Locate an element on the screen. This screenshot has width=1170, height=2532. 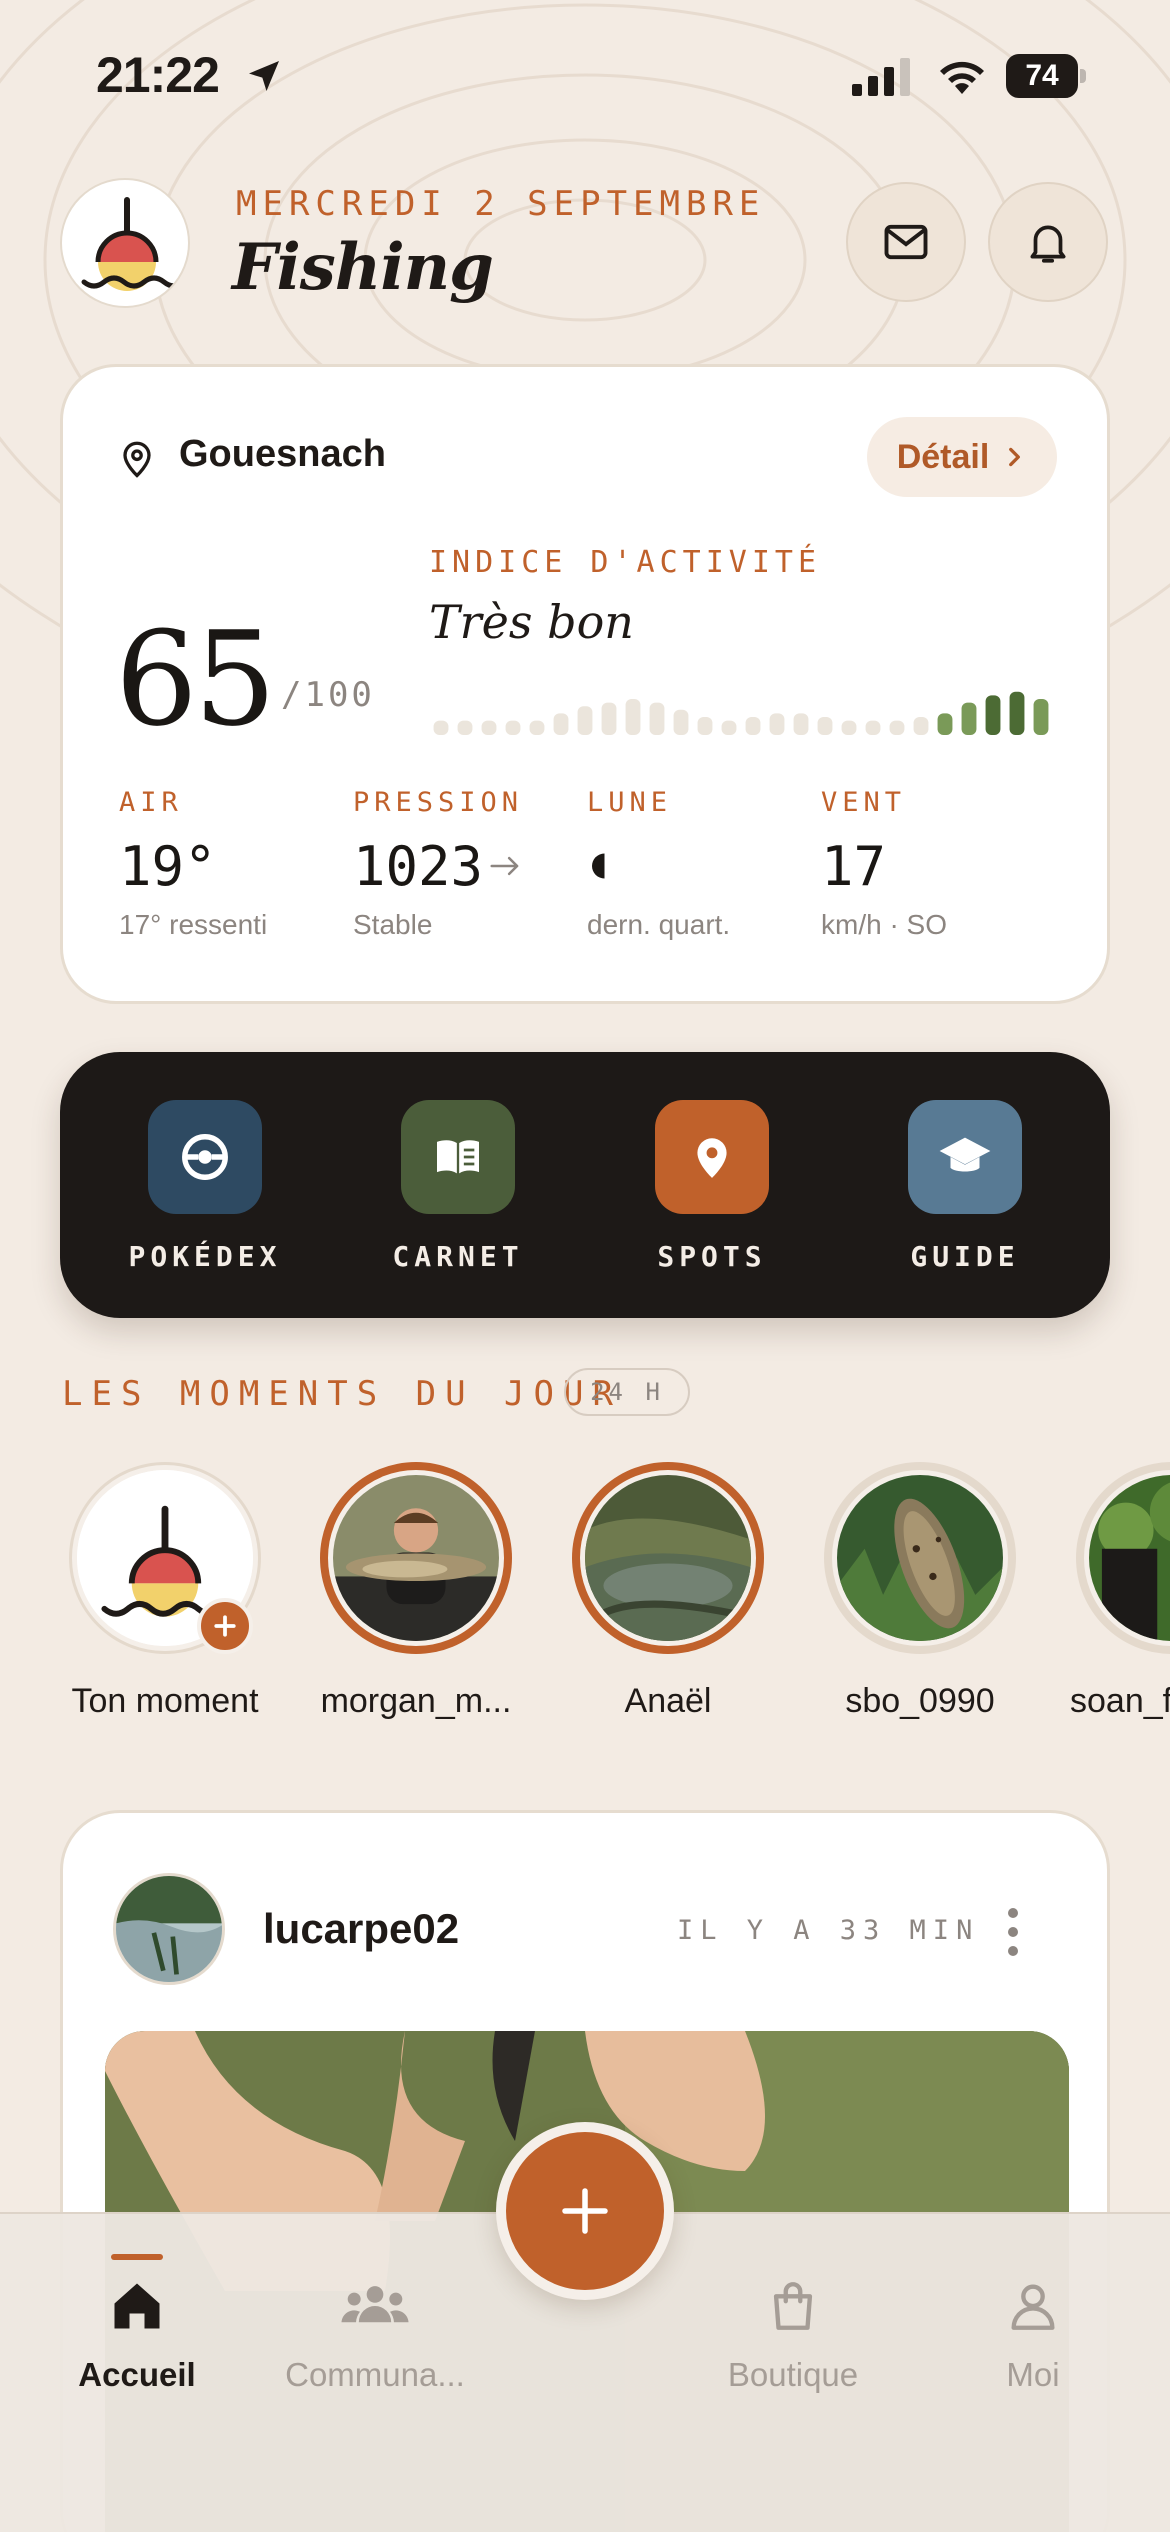
quick-carnet: CARNET is located at coordinates (458, 1190).